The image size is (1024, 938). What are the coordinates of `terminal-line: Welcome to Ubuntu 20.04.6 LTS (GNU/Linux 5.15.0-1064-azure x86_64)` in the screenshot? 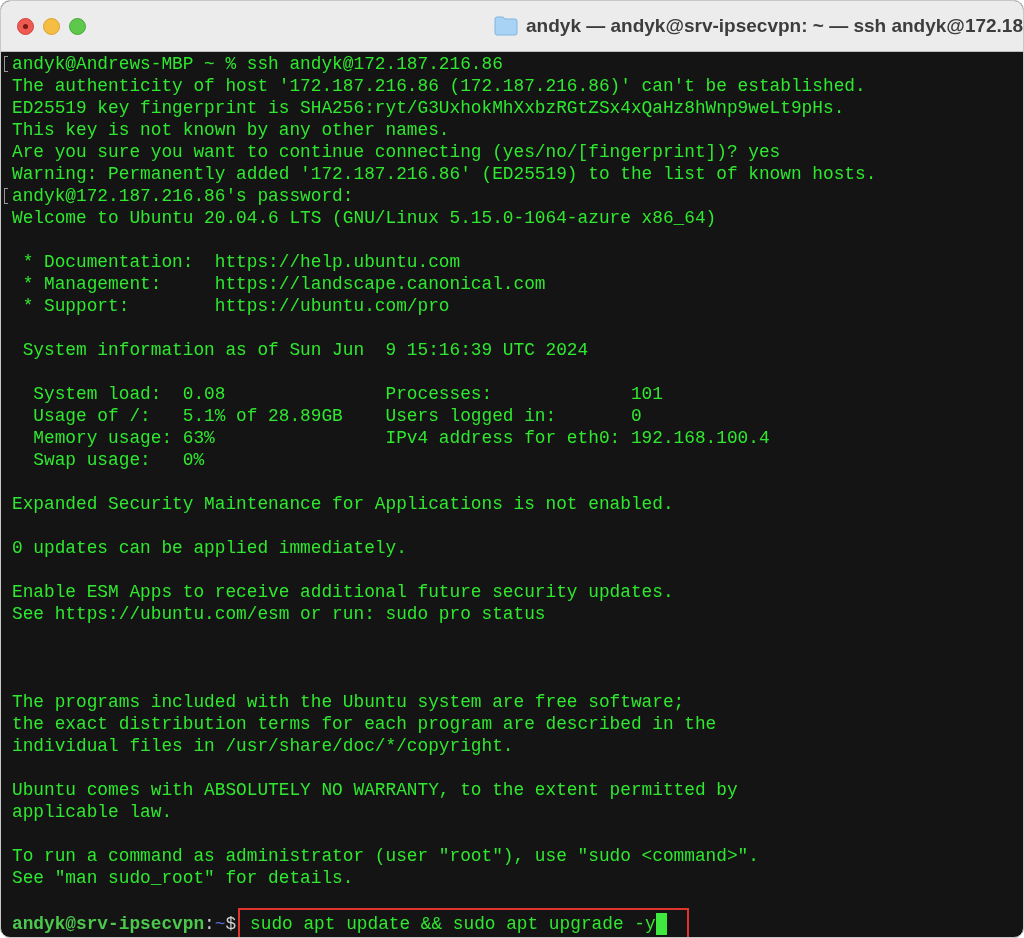 It's located at (364, 218).